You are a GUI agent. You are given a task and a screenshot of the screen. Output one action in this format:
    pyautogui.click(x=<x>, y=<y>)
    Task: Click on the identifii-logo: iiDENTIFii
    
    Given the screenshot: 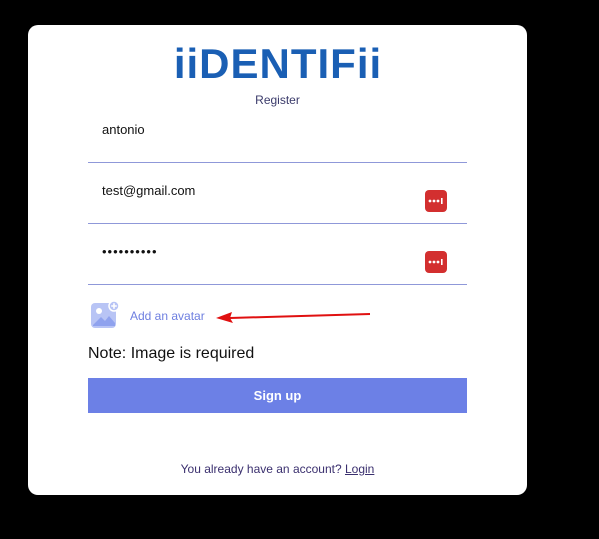 What is the action you would take?
    pyautogui.click(x=278, y=64)
    